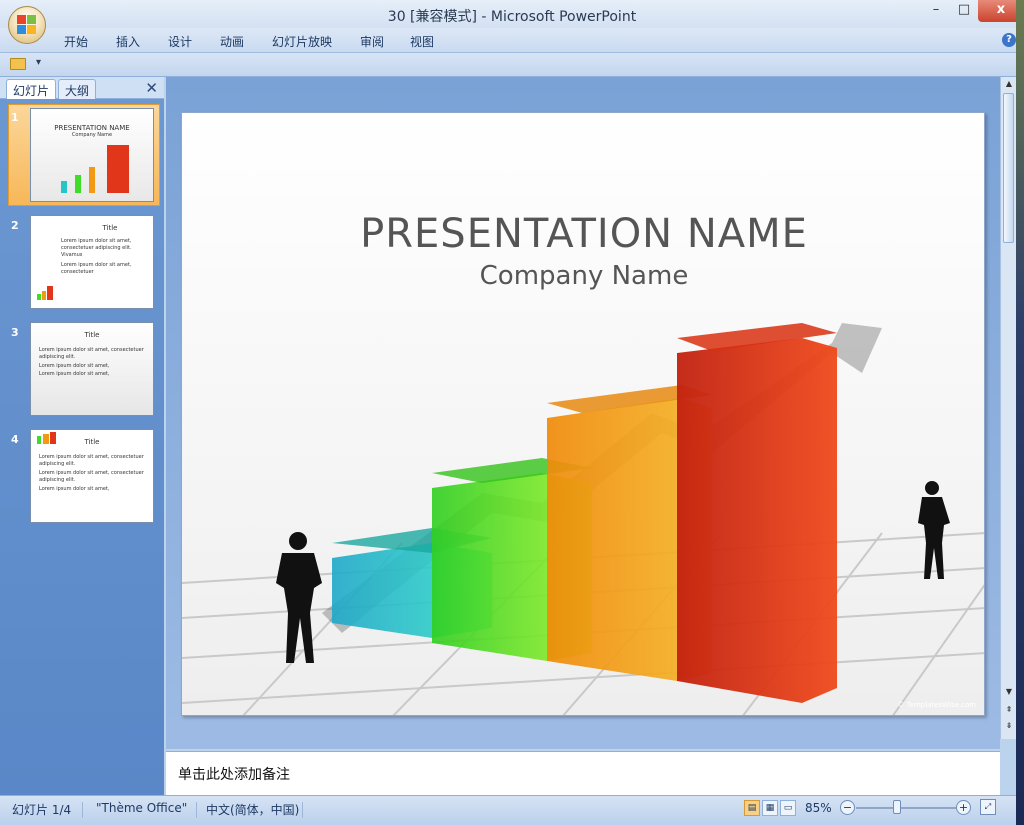  Describe the element at coordinates (128, 41) in the screenshot. I see `tab-insert: 插入` at that location.